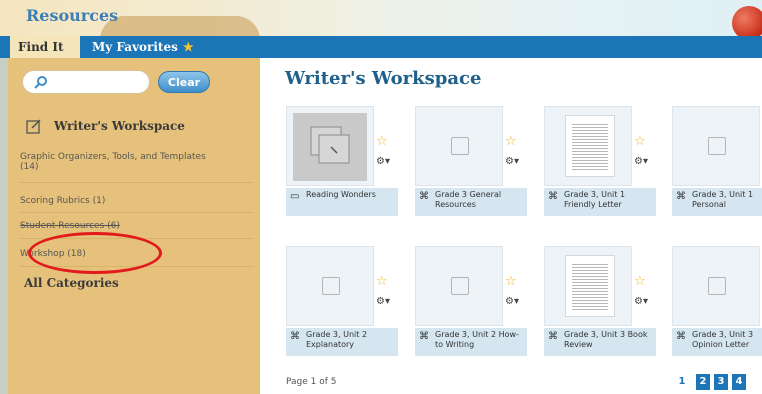  What do you see at coordinates (71, 283) in the screenshot?
I see `all-categories-link: All Categories` at bounding box center [71, 283].